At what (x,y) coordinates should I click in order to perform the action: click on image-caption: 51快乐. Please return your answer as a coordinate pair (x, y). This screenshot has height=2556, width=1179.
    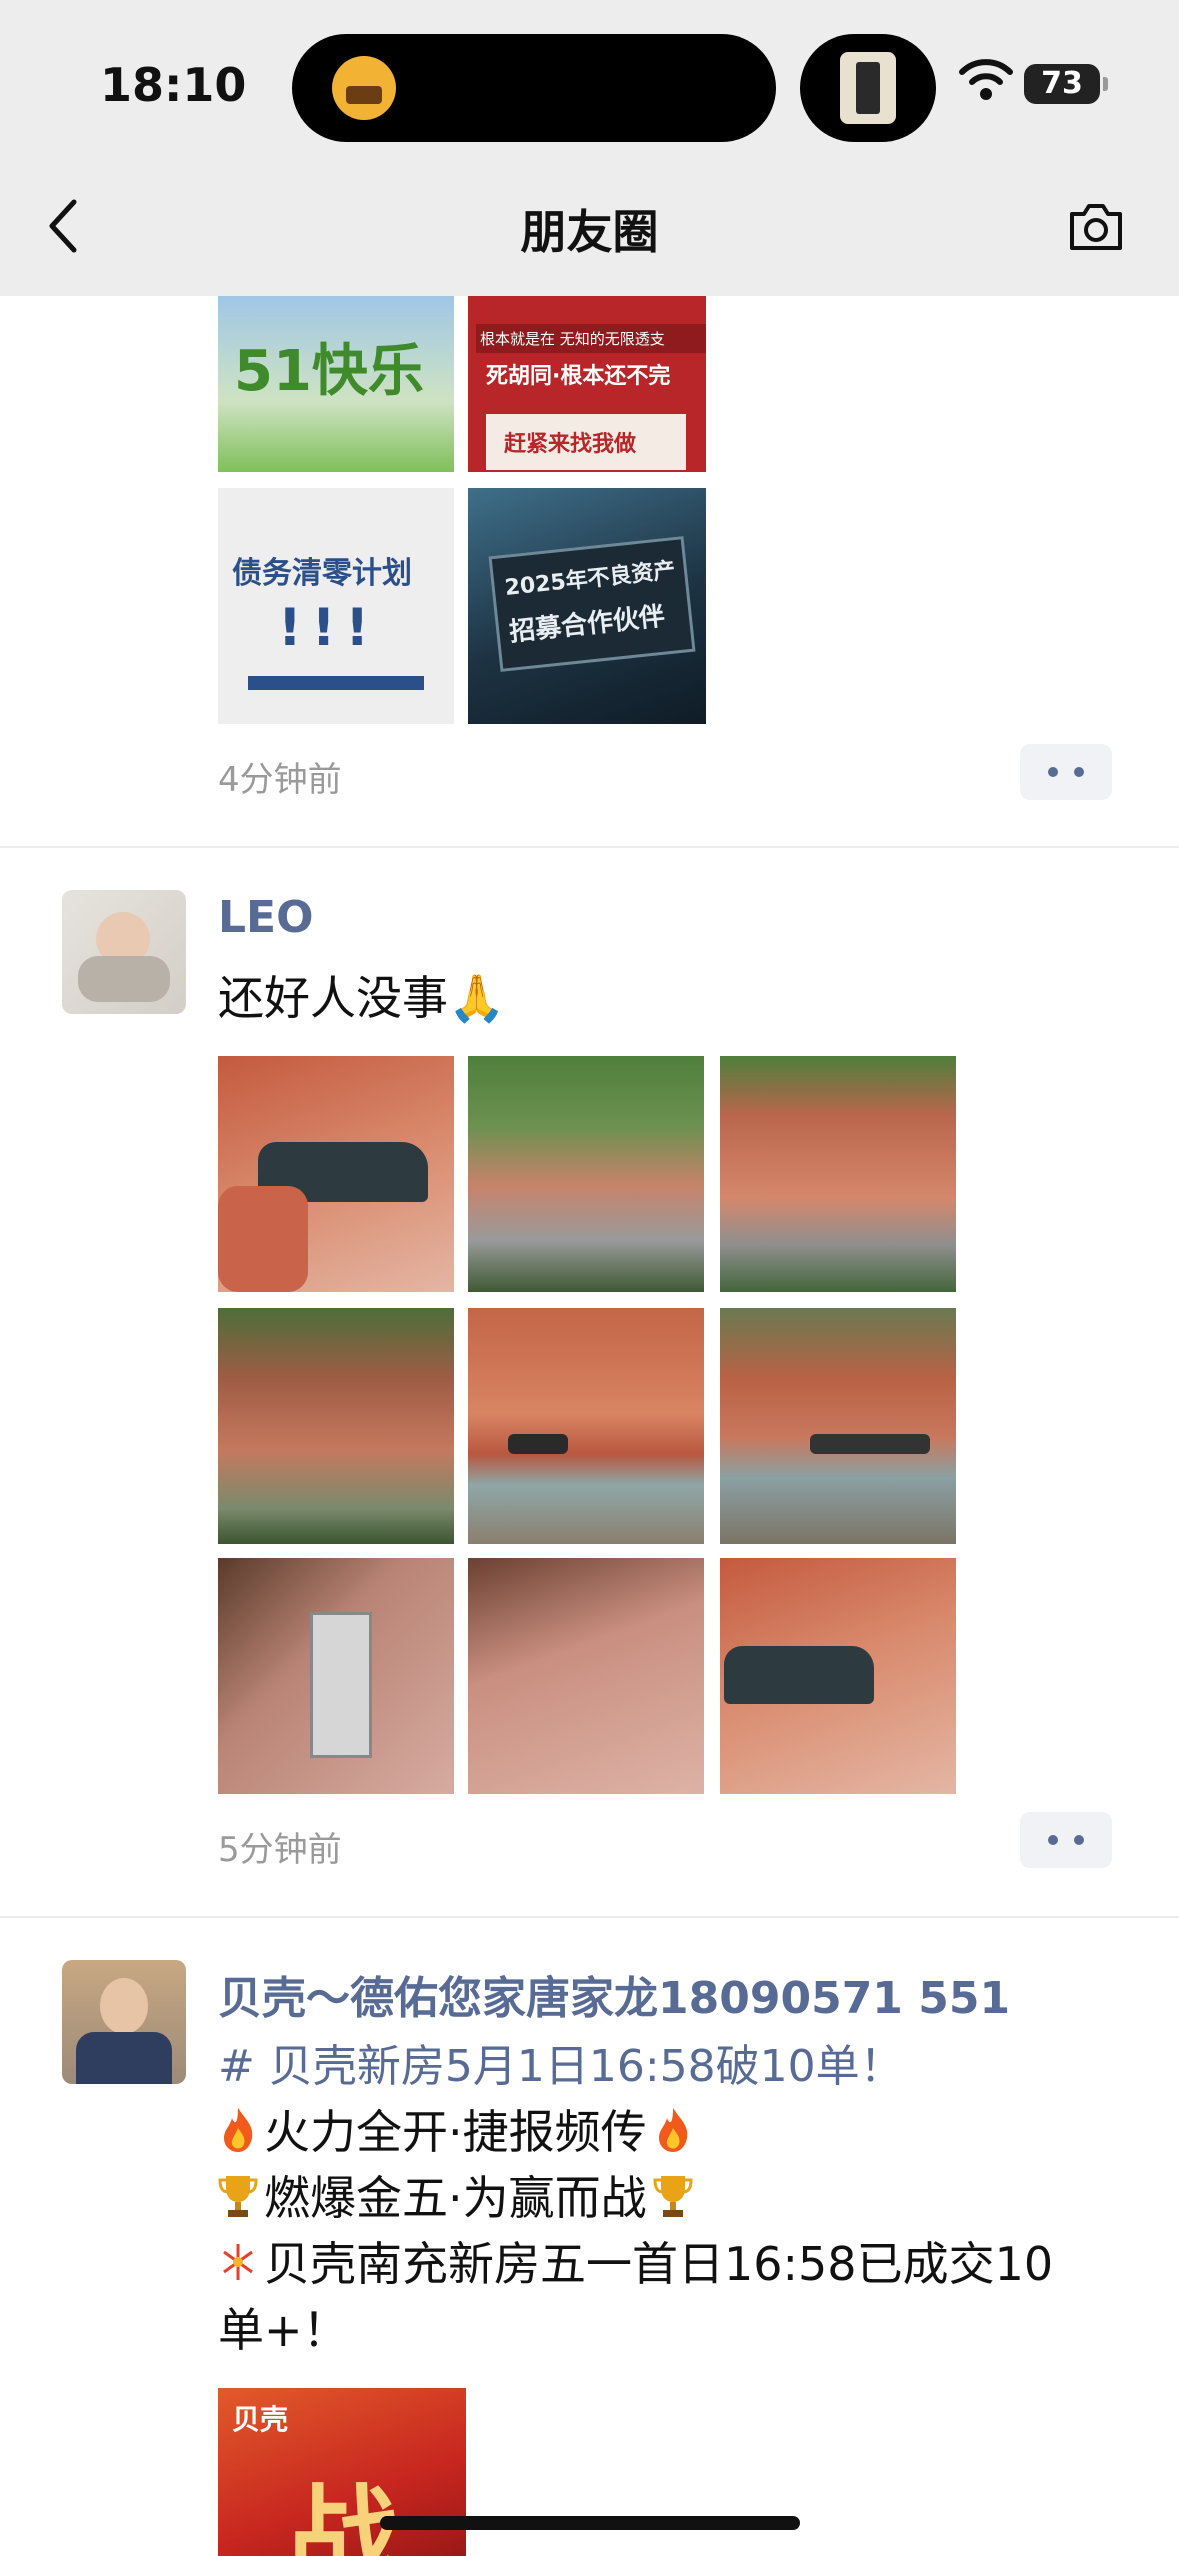
    Looking at the image, I should click on (329, 371).